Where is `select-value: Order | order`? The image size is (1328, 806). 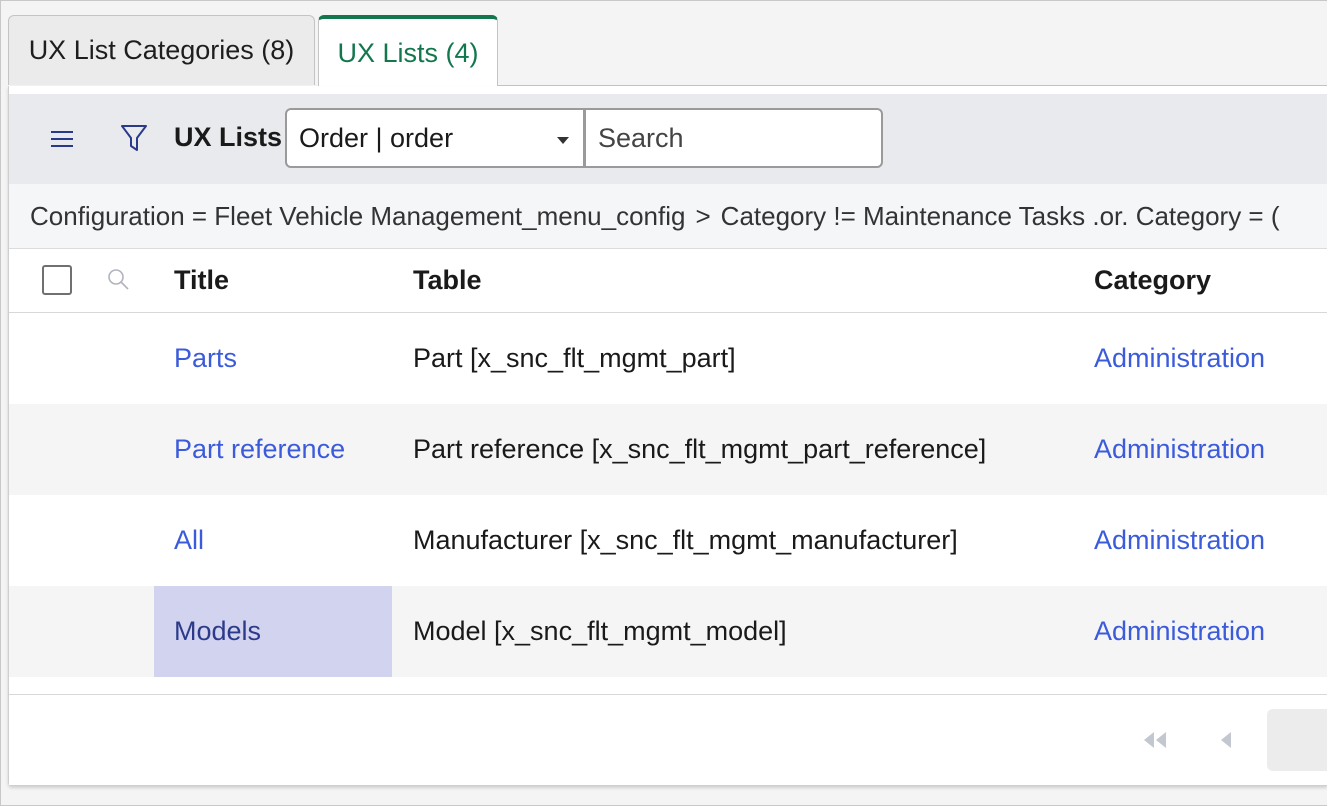
select-value: Order | order is located at coordinates (376, 137).